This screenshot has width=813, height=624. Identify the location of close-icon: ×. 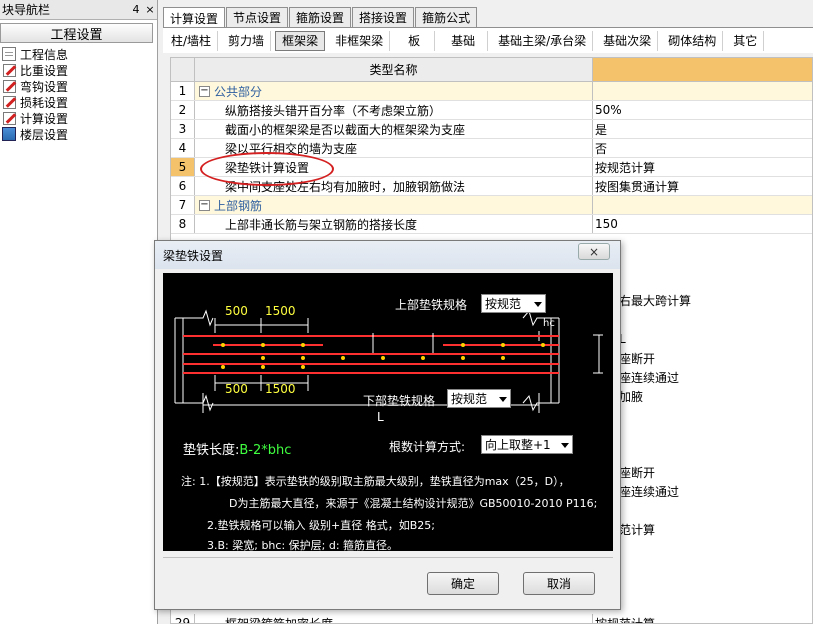
(150, 9).